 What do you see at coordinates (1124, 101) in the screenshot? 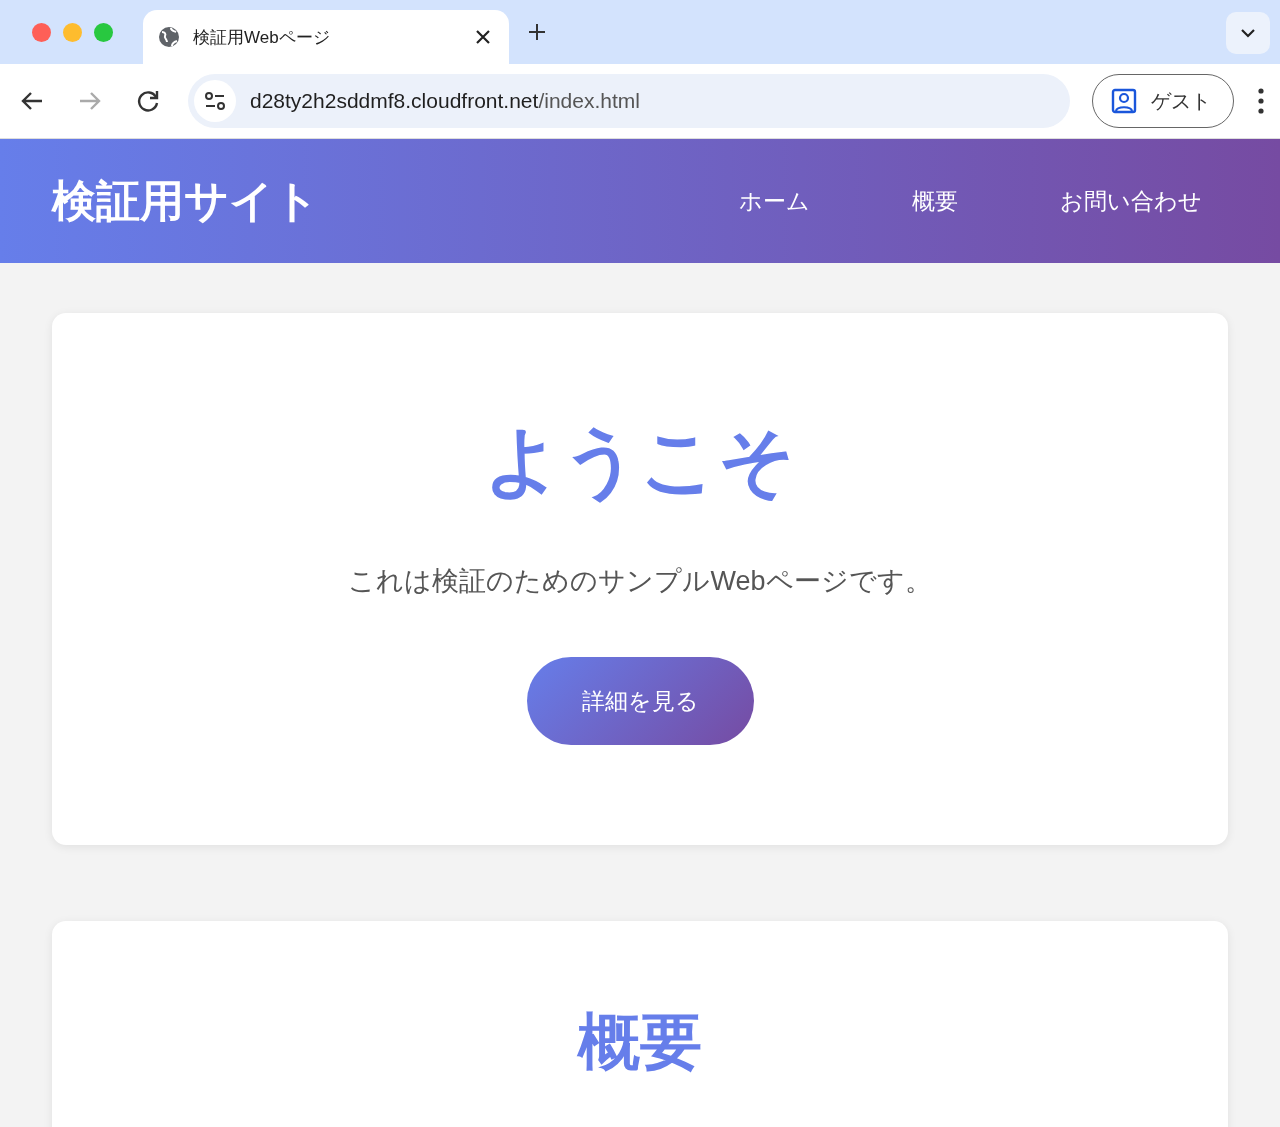
I see `person-icon` at bounding box center [1124, 101].